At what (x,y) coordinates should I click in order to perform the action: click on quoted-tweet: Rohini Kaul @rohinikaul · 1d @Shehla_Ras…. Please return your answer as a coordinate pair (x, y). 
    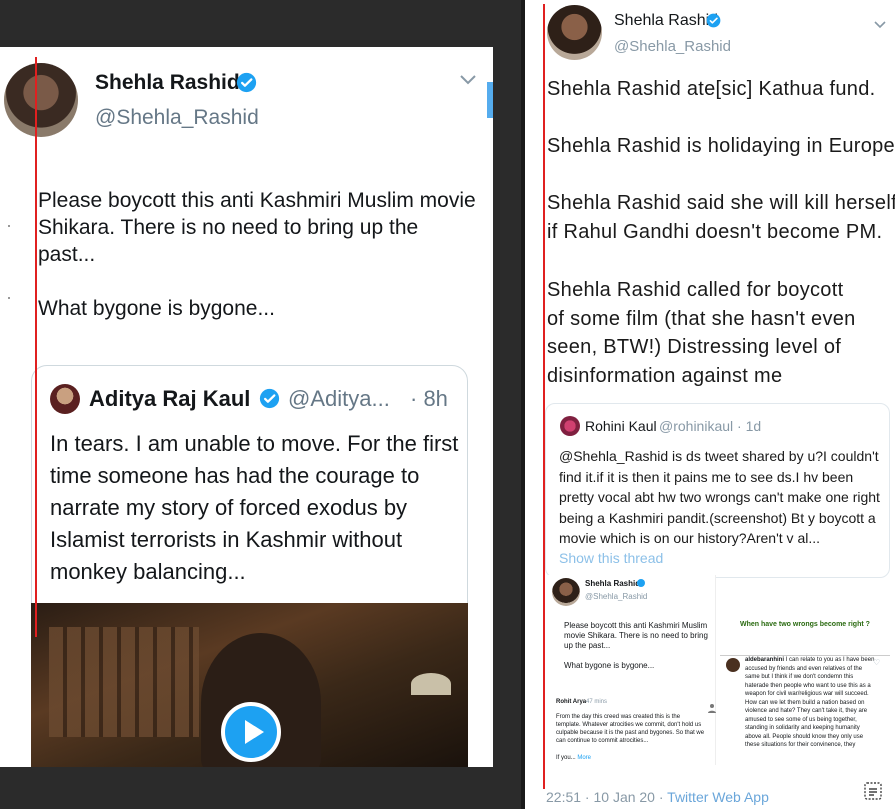
    Looking at the image, I should click on (717, 490).